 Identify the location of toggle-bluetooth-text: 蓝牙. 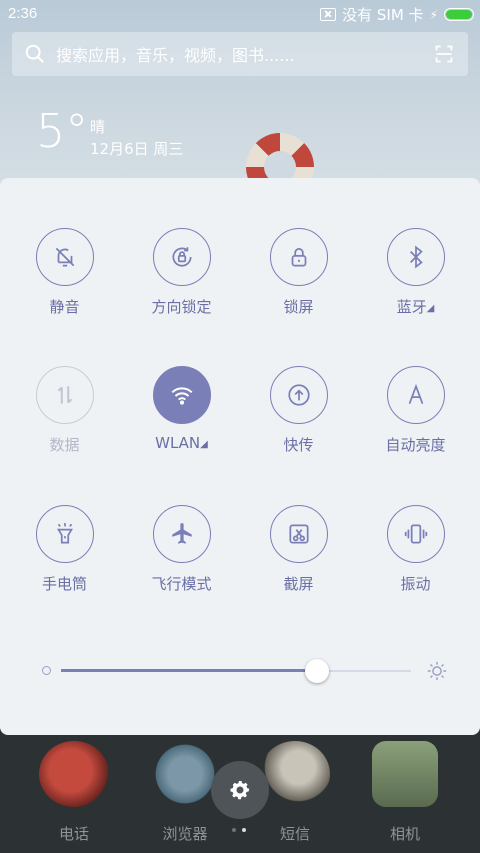
(411, 307).